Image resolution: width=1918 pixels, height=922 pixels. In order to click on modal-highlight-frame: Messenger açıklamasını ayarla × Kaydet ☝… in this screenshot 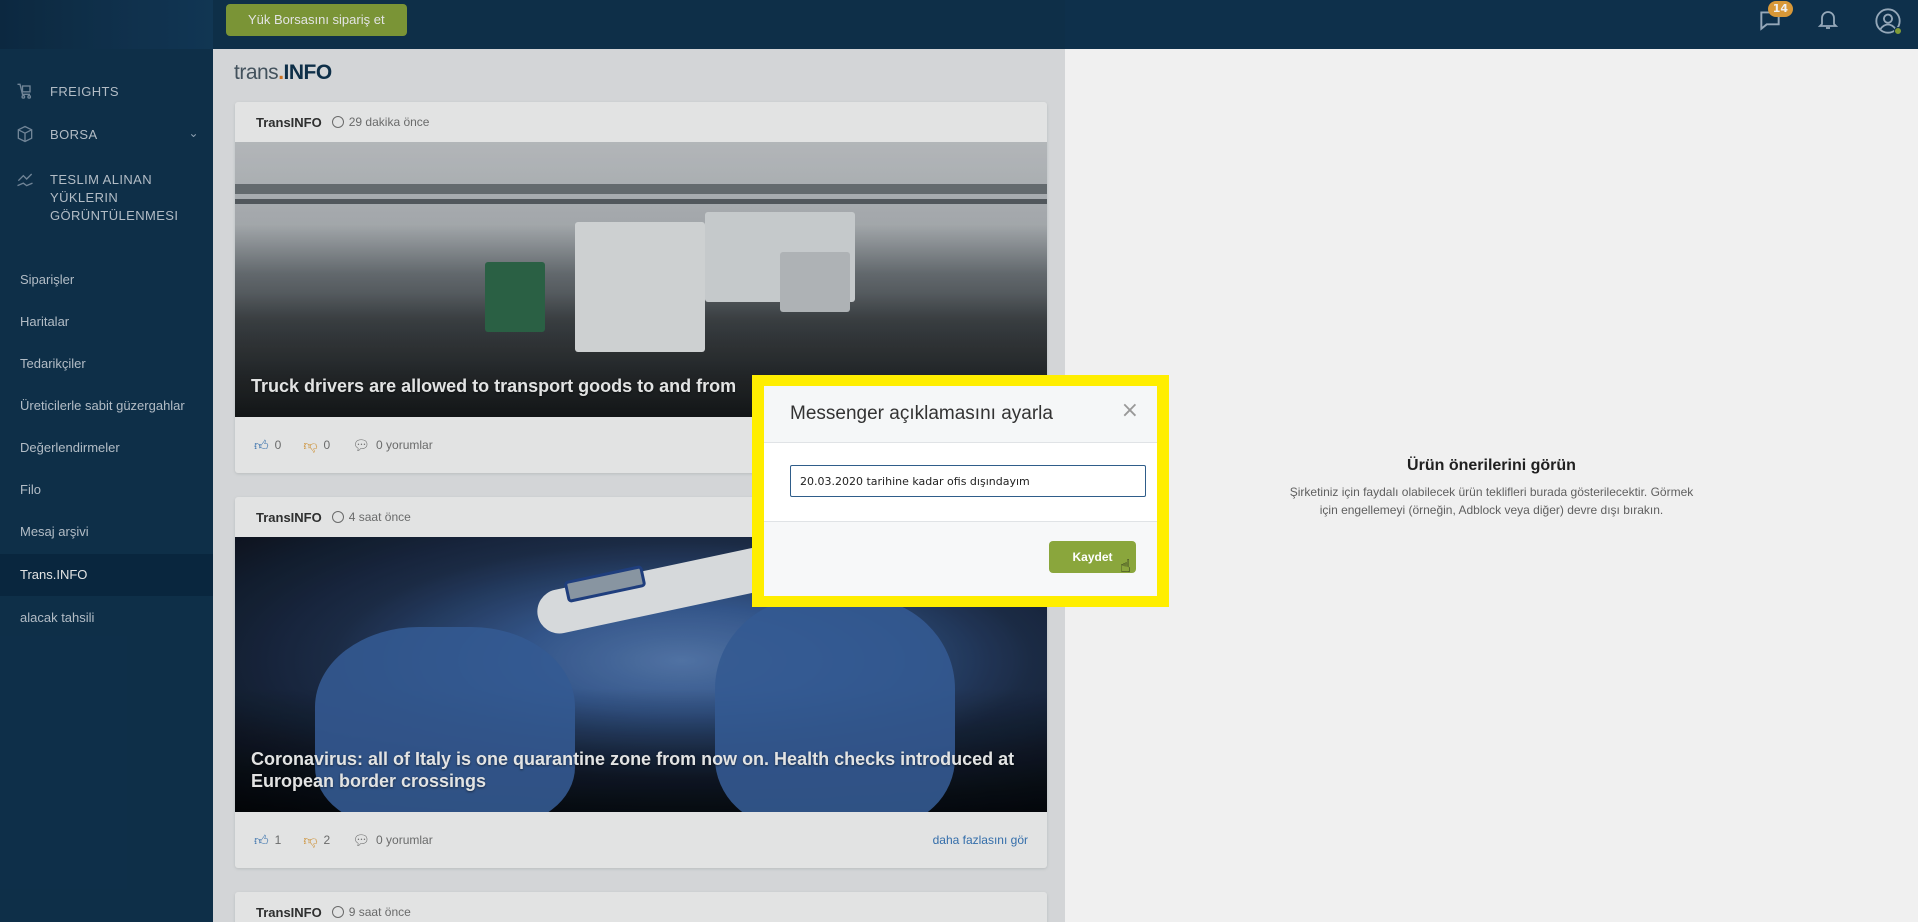, I will do `click(960, 491)`.